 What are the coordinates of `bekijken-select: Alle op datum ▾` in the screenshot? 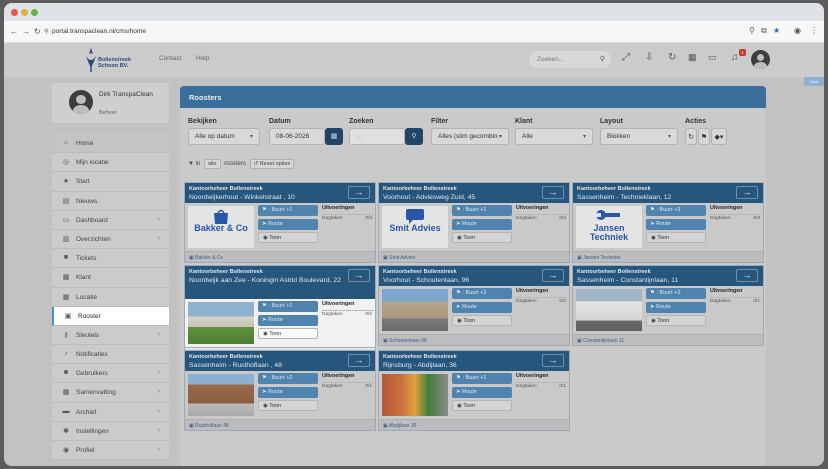 It's located at (224, 136).